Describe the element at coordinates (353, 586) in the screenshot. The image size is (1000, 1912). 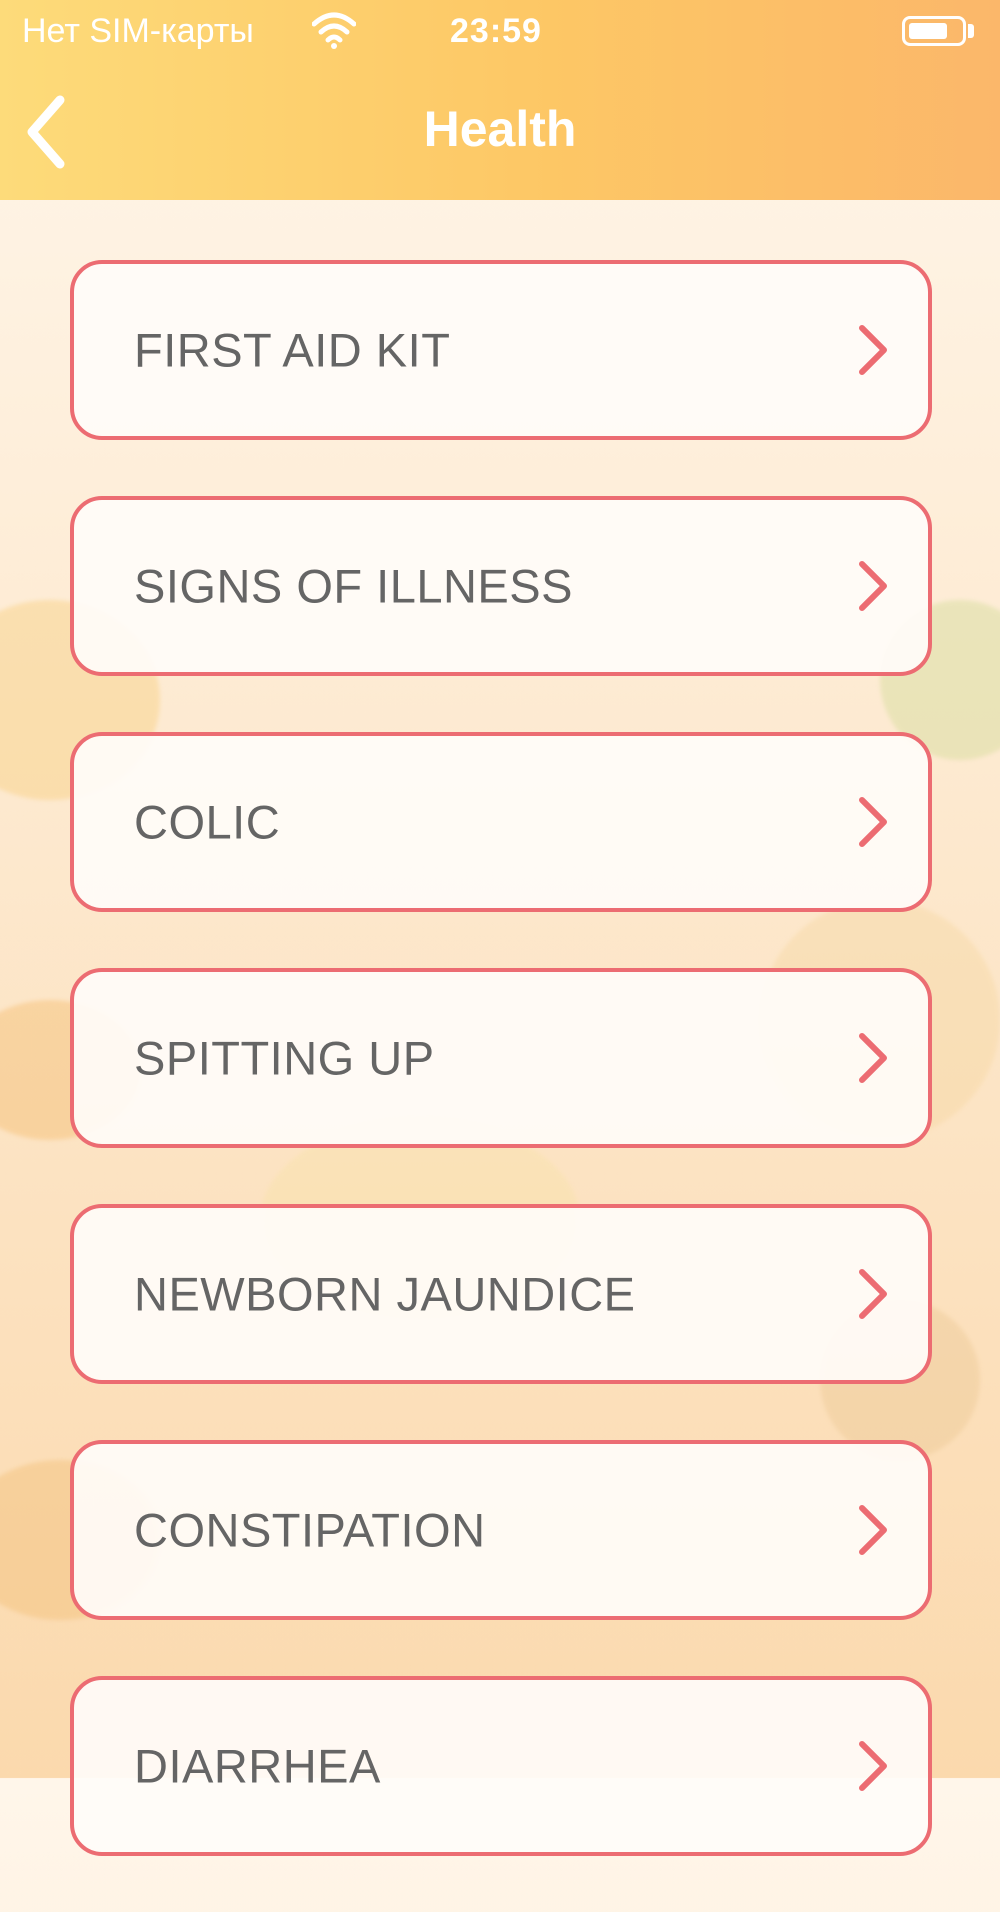
I see `list-item-label: SIGNS OF ILLNESS` at that location.